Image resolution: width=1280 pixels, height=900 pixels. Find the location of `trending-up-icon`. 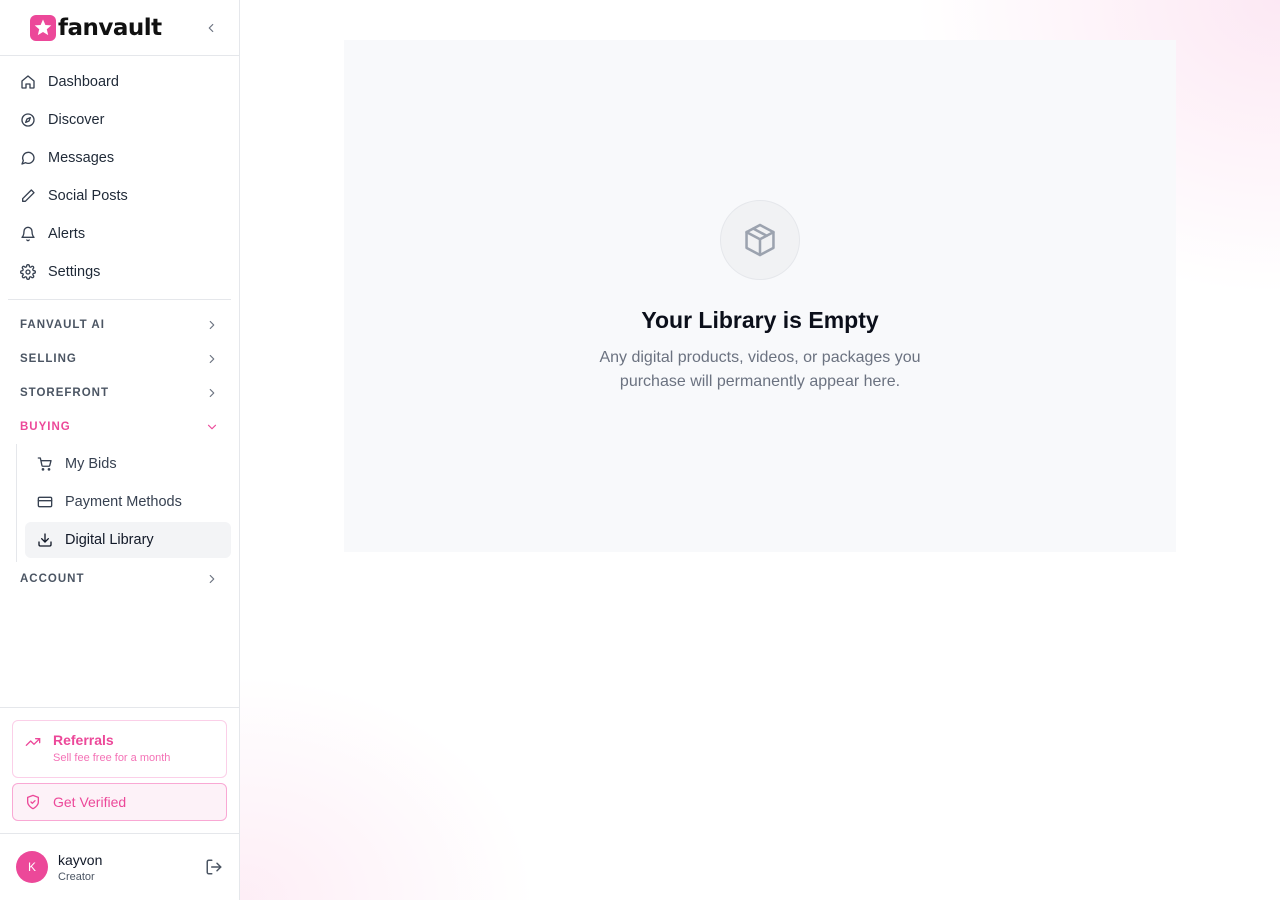

trending-up-icon is located at coordinates (33, 742).